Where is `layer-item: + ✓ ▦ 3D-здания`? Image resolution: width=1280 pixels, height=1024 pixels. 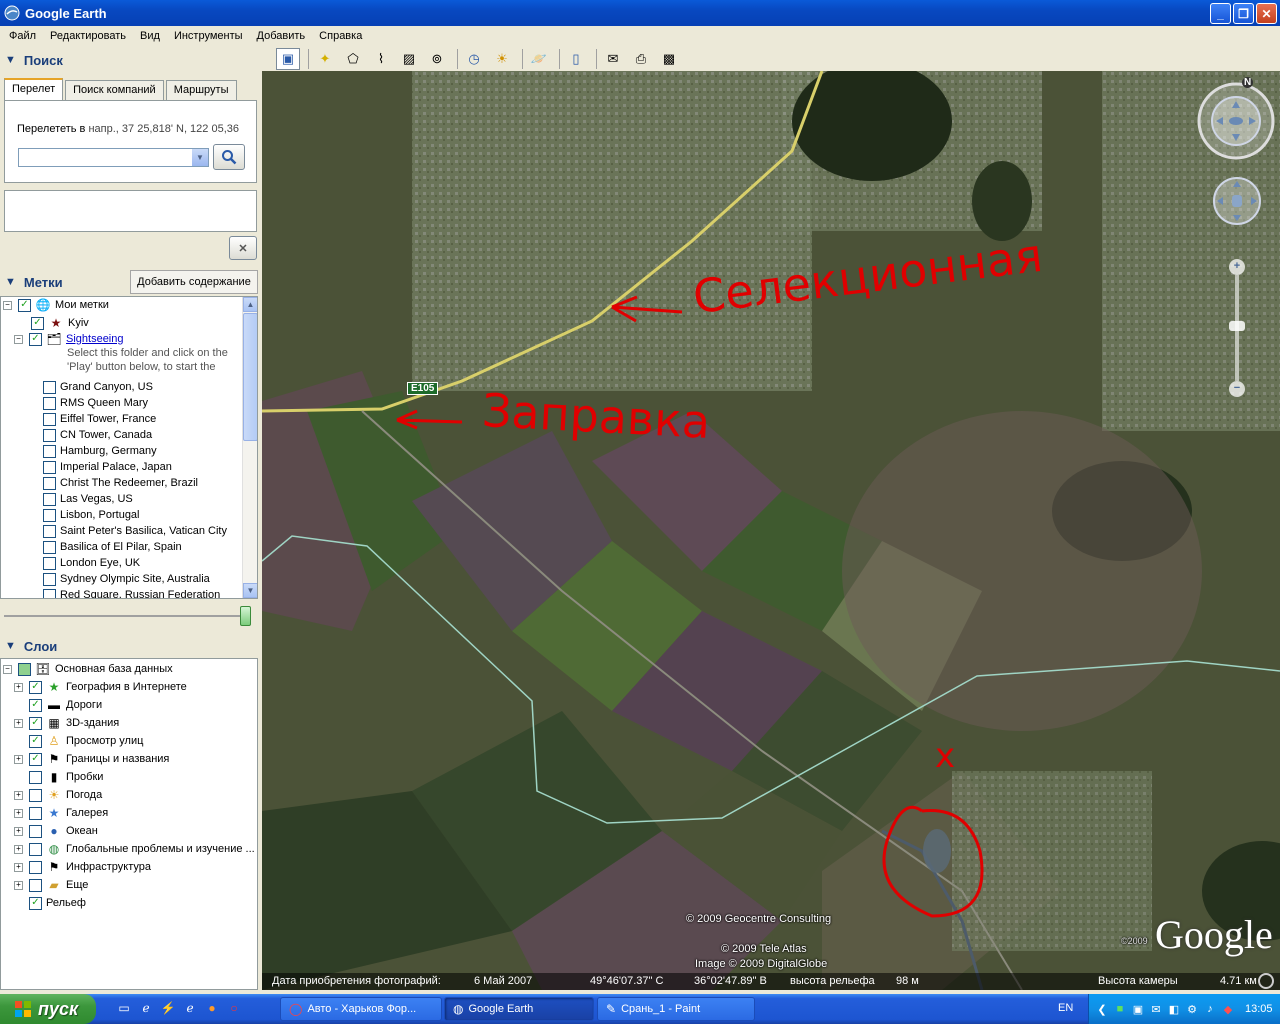 layer-item: + ✓ ▦ 3D-здания is located at coordinates (66, 723).